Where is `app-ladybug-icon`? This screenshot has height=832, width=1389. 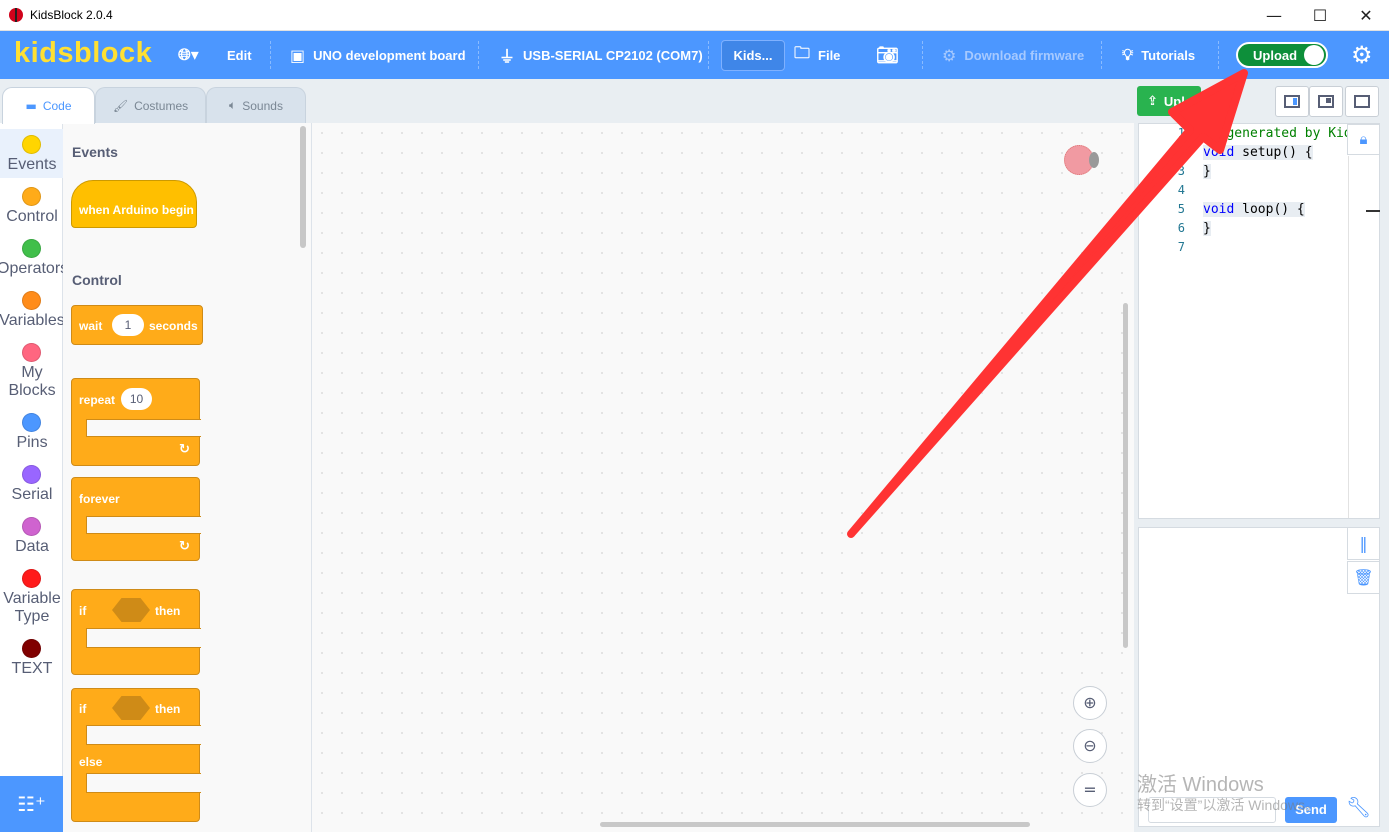 app-ladybug-icon is located at coordinates (16, 15).